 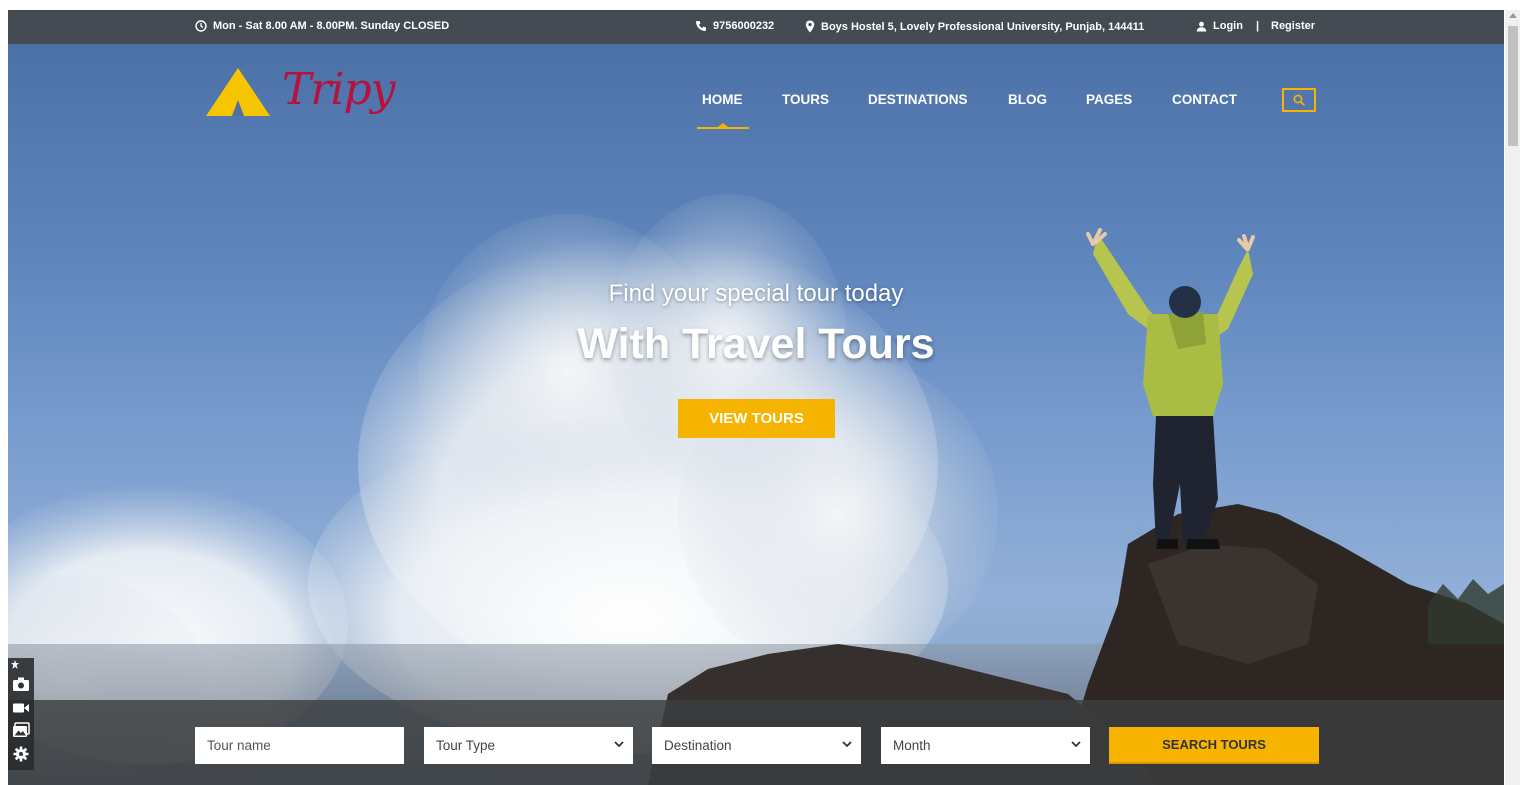 I want to click on tour-type-value: Tour Type, so click(x=466, y=745).